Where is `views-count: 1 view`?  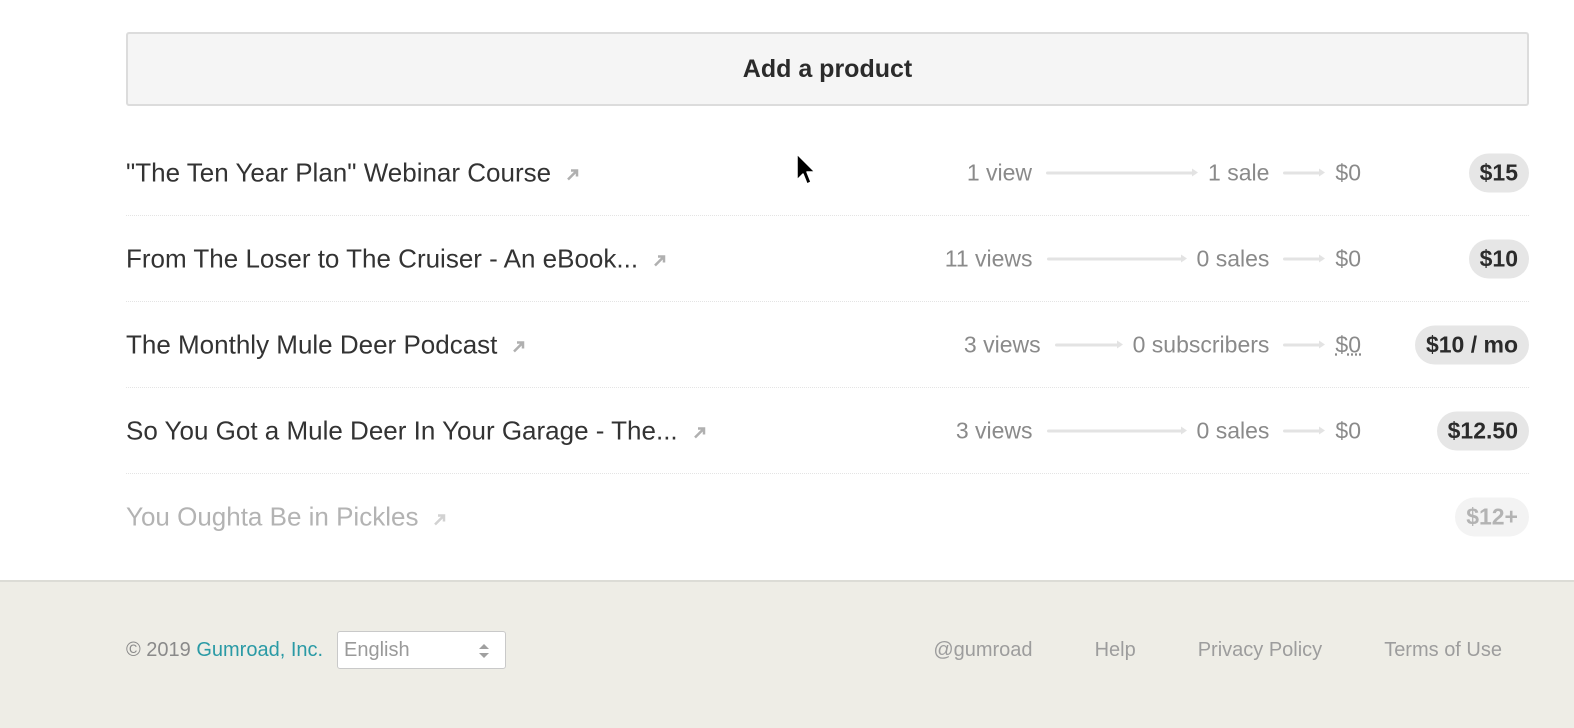
views-count: 1 view is located at coordinates (999, 172).